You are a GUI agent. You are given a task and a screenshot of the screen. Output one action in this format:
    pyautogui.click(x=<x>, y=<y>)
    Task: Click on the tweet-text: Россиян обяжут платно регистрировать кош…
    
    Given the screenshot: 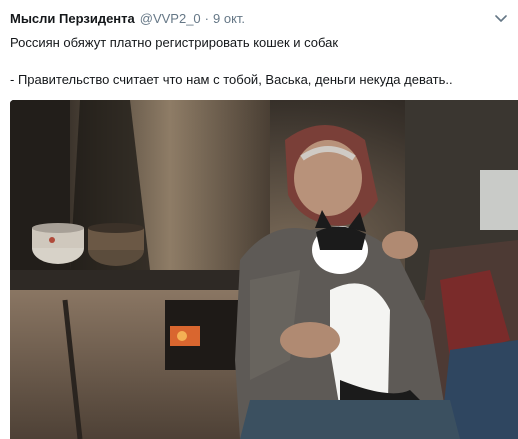 What is the action you would take?
    pyautogui.click(x=259, y=61)
    